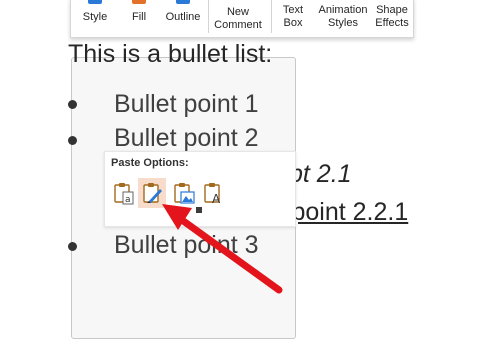 This screenshot has width=498, height=339. What do you see at coordinates (222, 249) in the screenshot?
I see `annotation-arrow` at bounding box center [222, 249].